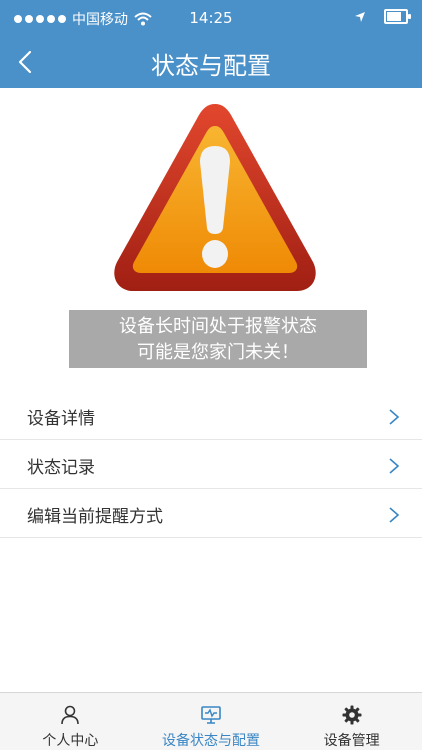 Image resolution: width=422 pixels, height=750 pixels. I want to click on tab-label: 设备状态与配置, so click(211, 741).